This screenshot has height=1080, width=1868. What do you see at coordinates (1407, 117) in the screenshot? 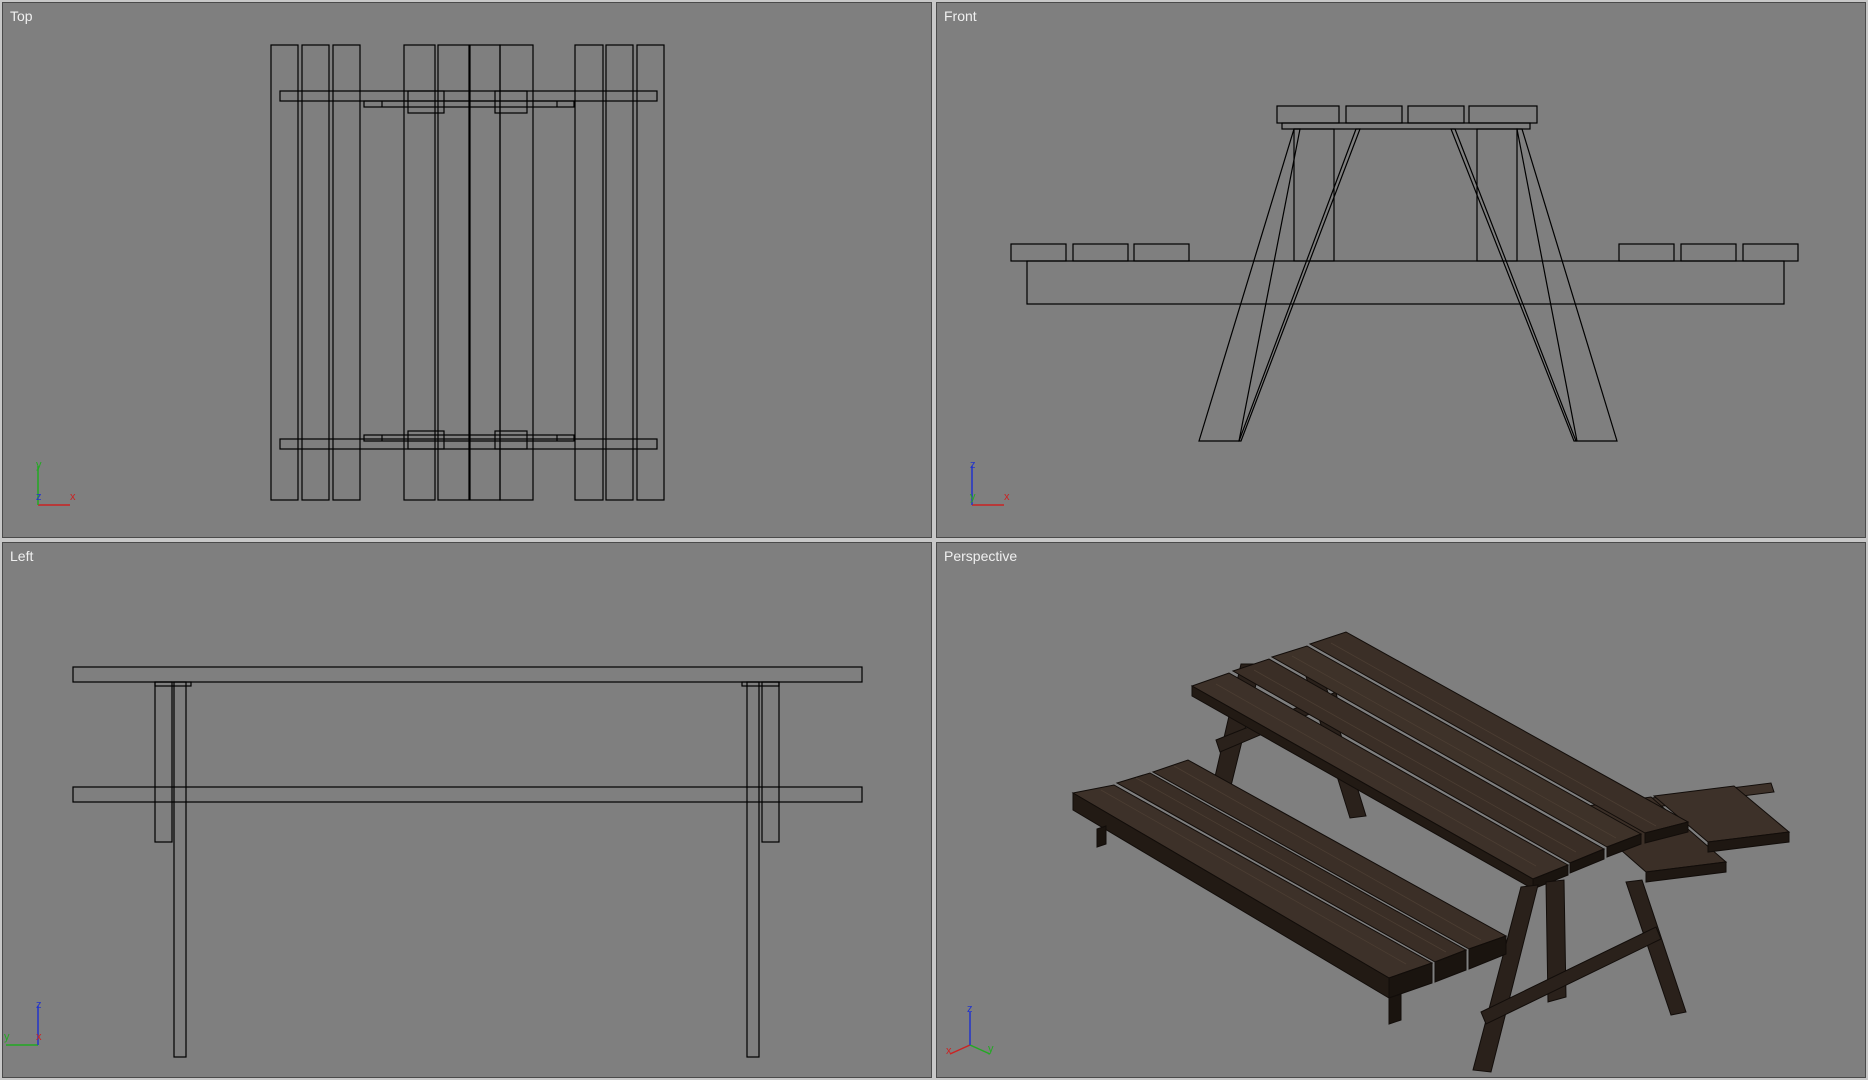
I see `tabletop-planks-front` at bounding box center [1407, 117].